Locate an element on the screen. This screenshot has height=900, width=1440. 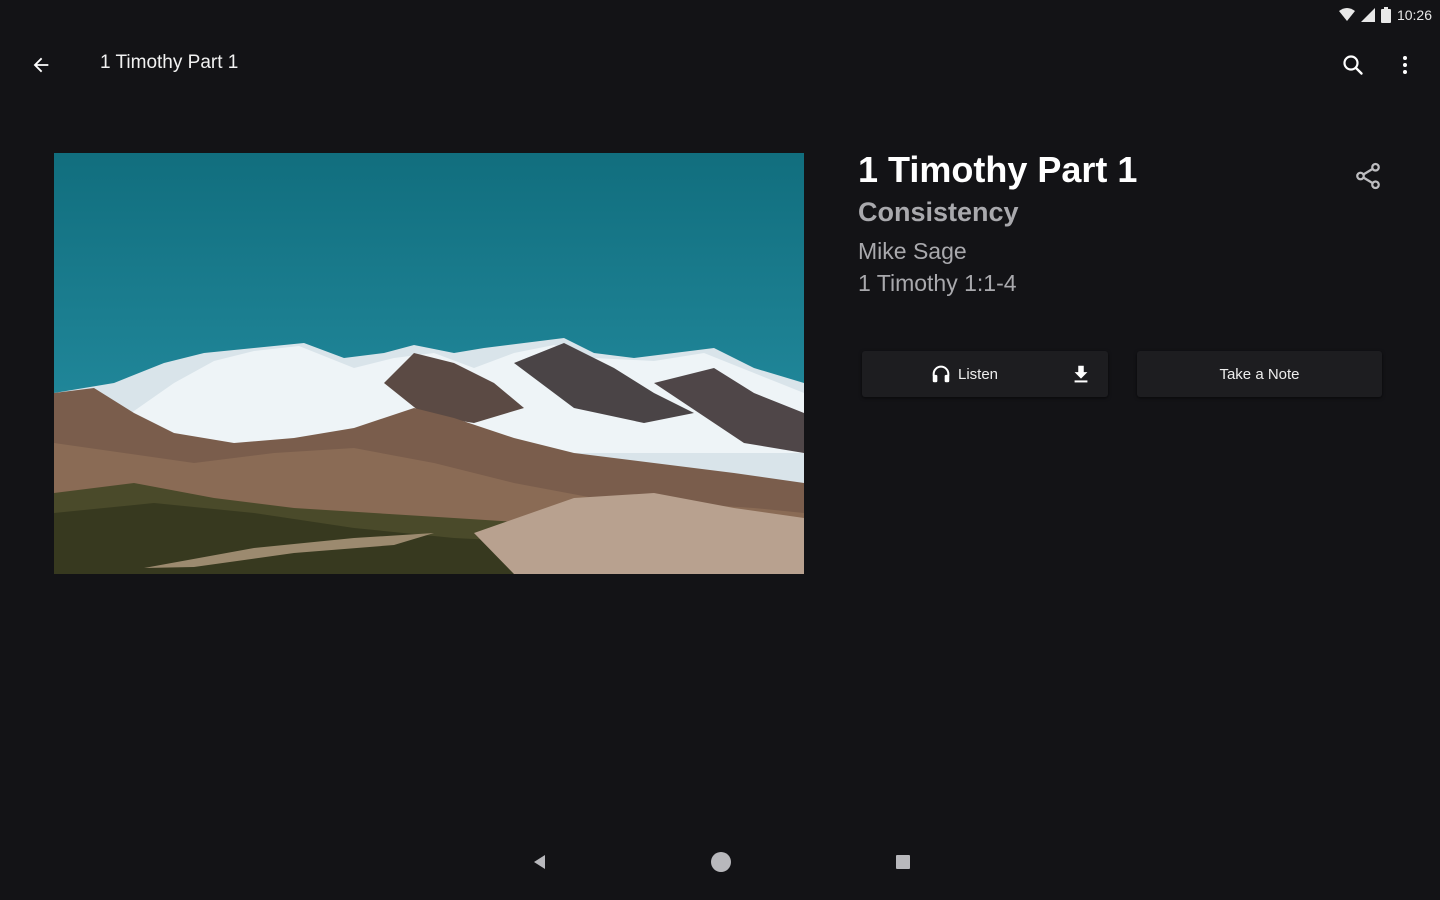
speaker-name: Mike Sage is located at coordinates (1128, 251).